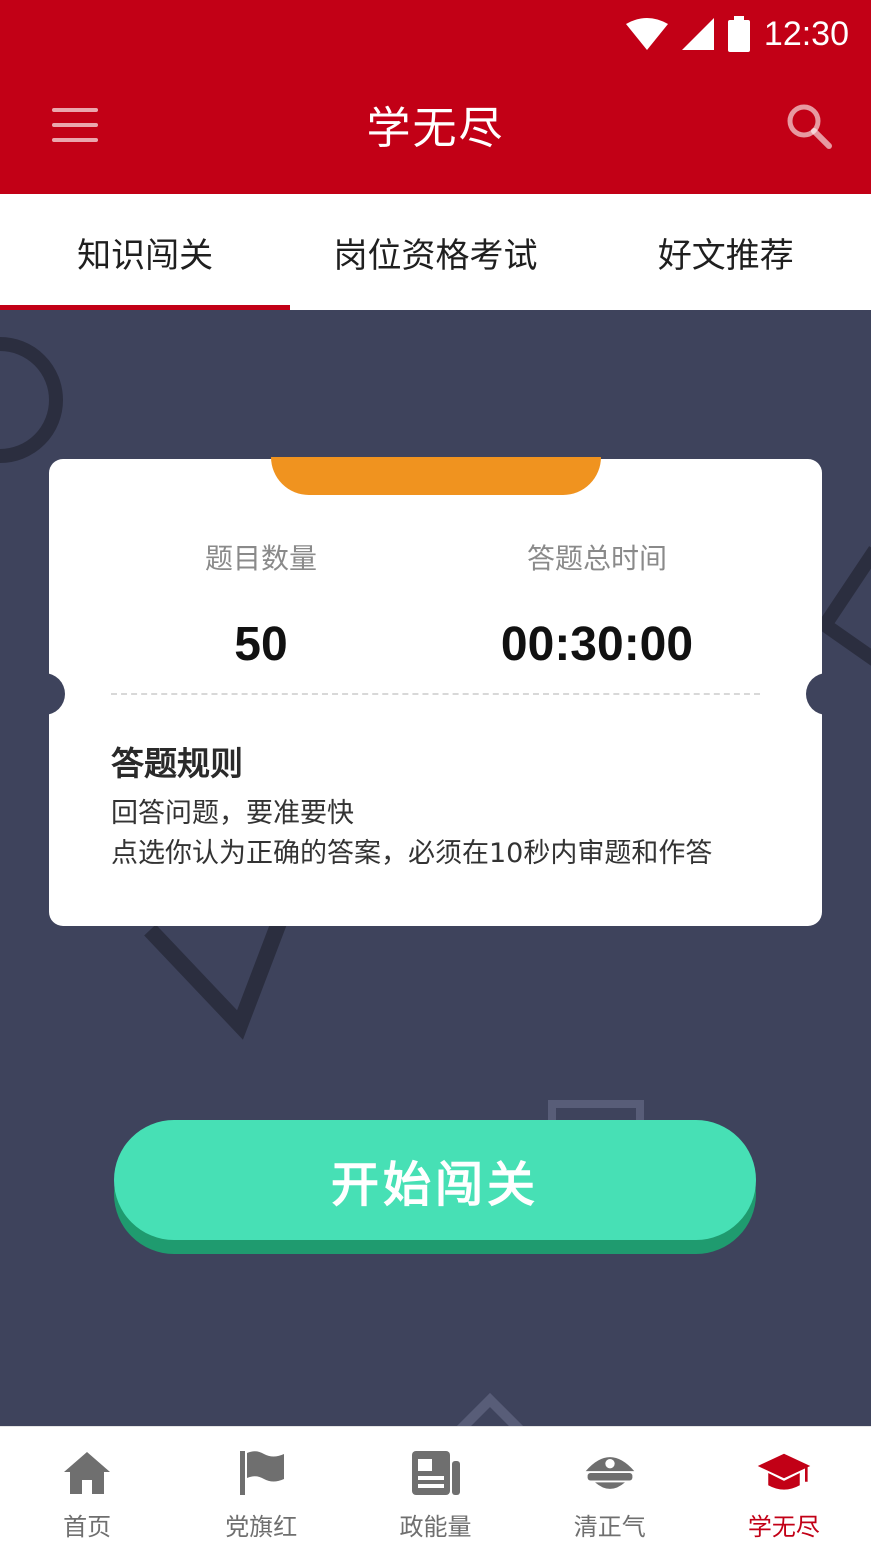 This screenshot has height=1544, width=871. I want to click on wifi-icon, so click(646, 34).